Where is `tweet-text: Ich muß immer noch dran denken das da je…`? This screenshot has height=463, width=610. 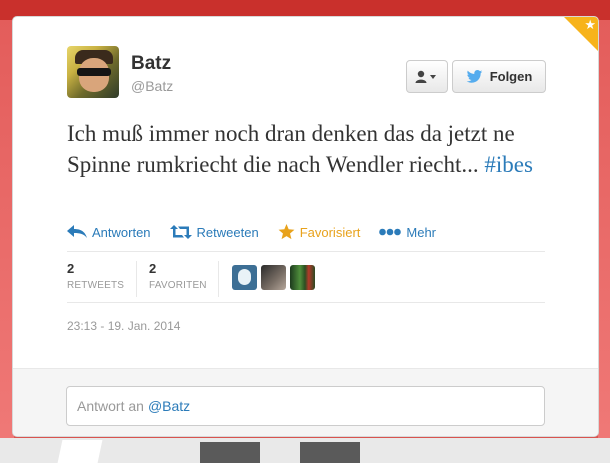 tweet-text: Ich muß immer noch dran denken das da je… is located at coordinates (302, 149).